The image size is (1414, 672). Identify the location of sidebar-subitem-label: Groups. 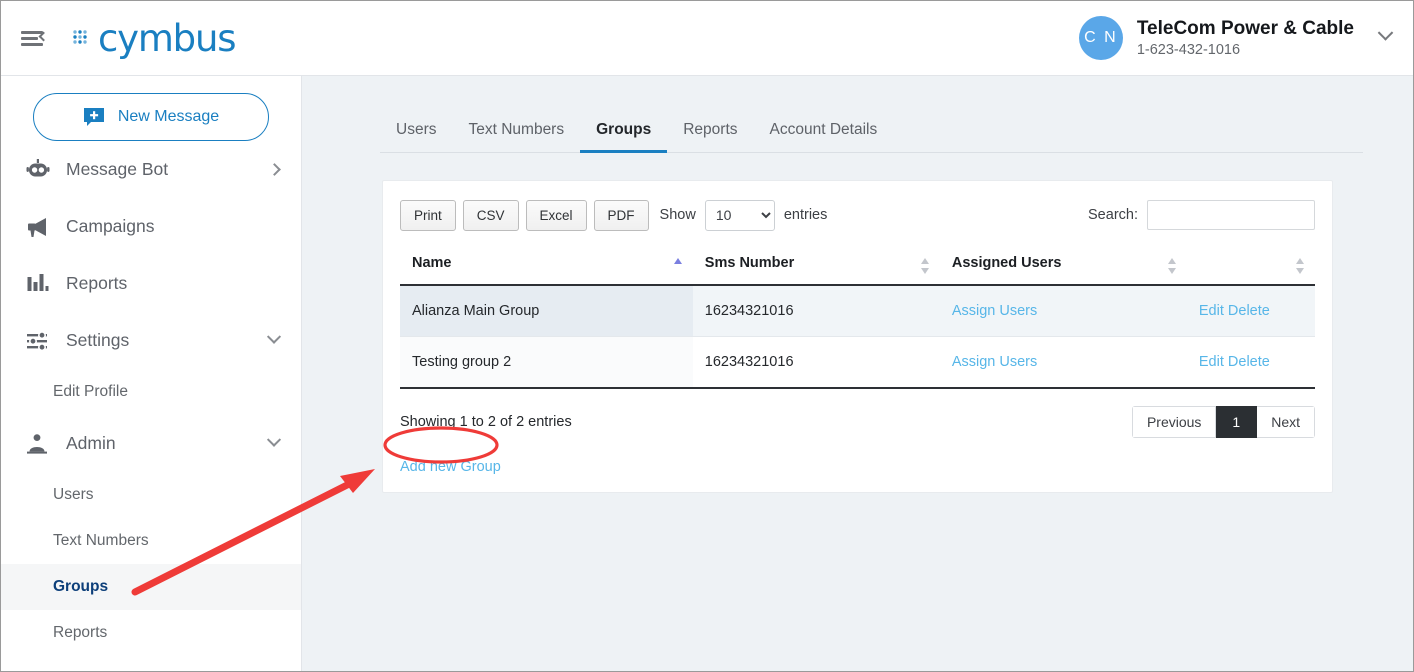
(81, 586).